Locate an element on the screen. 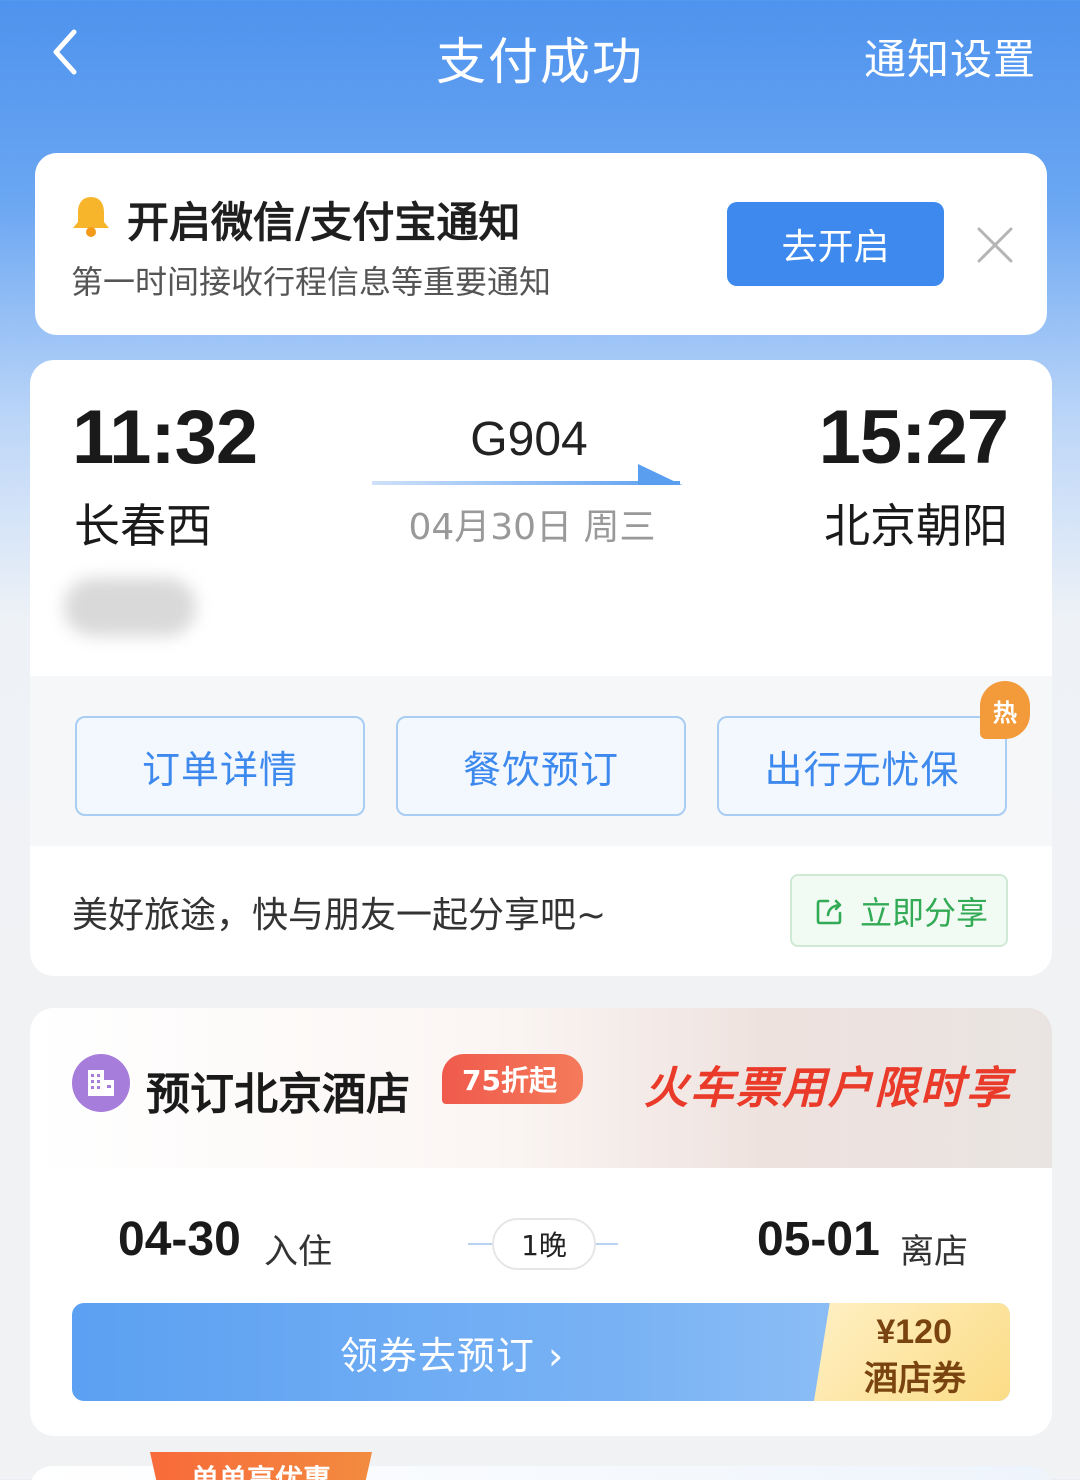 The image size is (1080, 1480). checkin-date: 04-30 is located at coordinates (179, 1239).